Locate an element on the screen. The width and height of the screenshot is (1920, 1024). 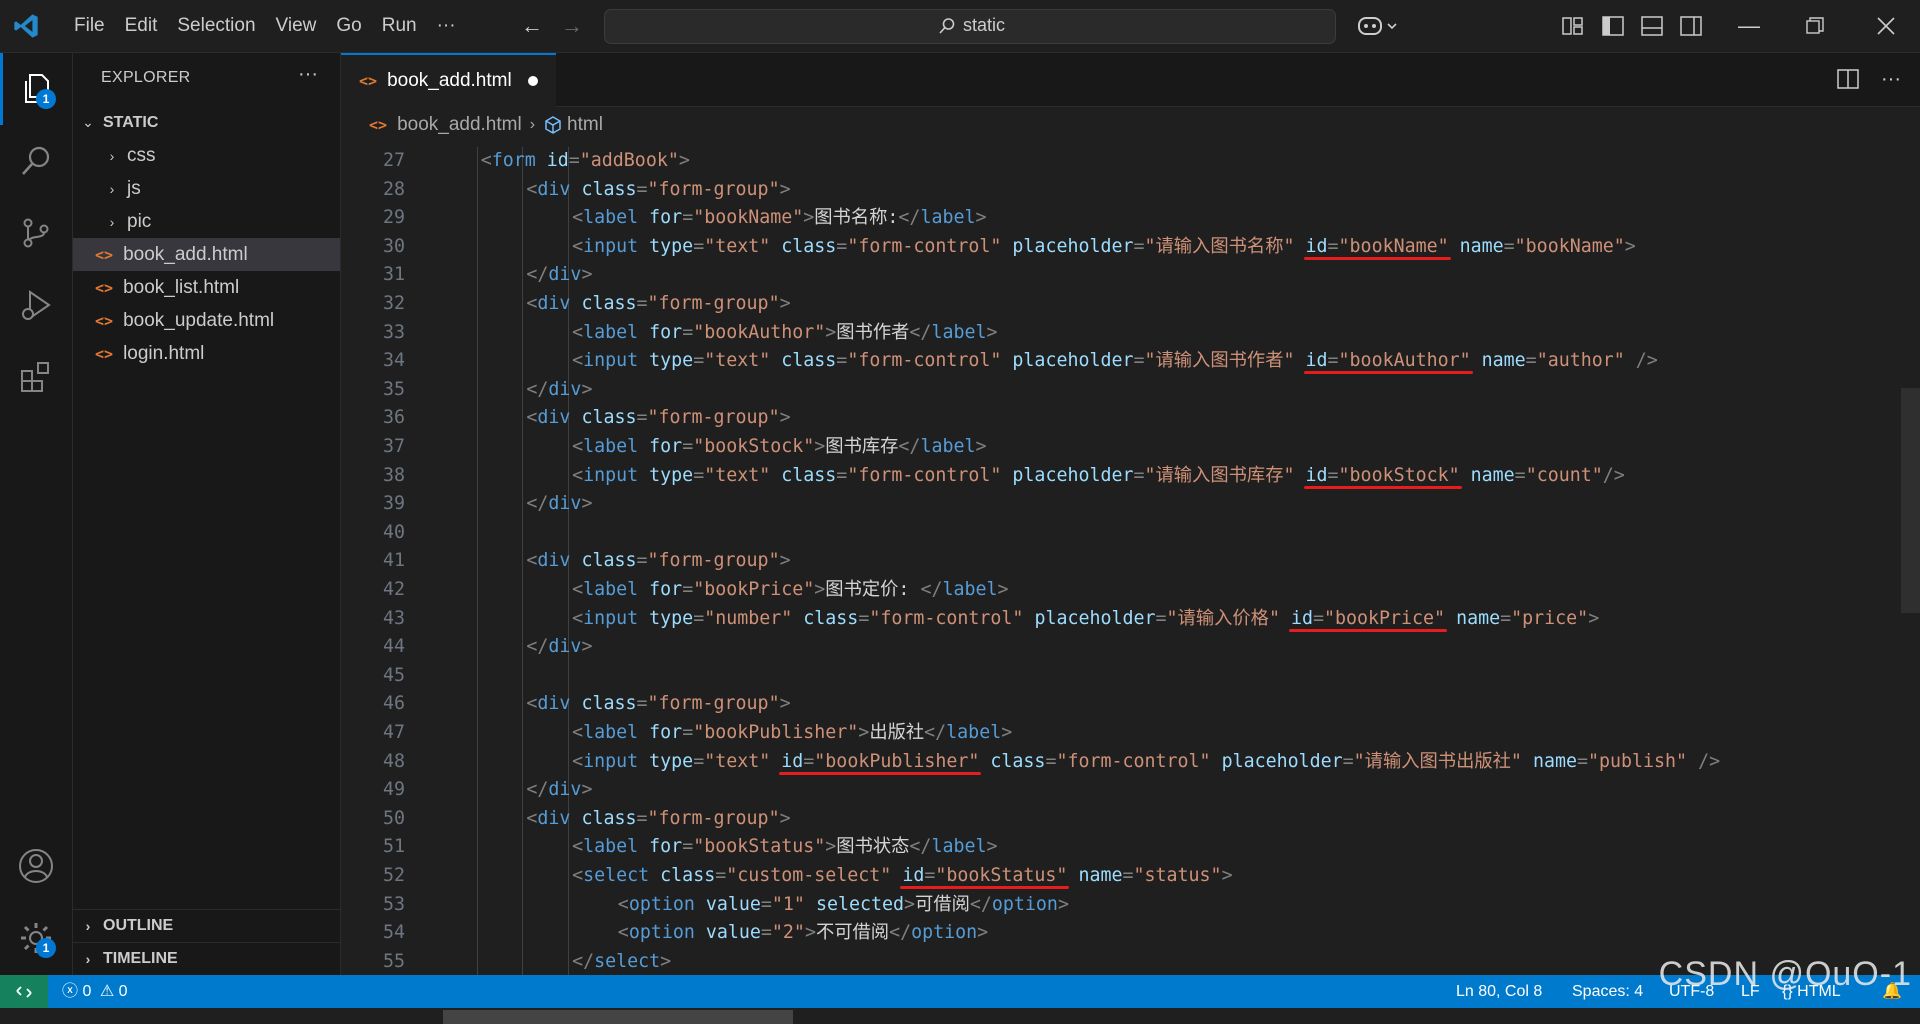
activity-search is located at coordinates (36, 161).